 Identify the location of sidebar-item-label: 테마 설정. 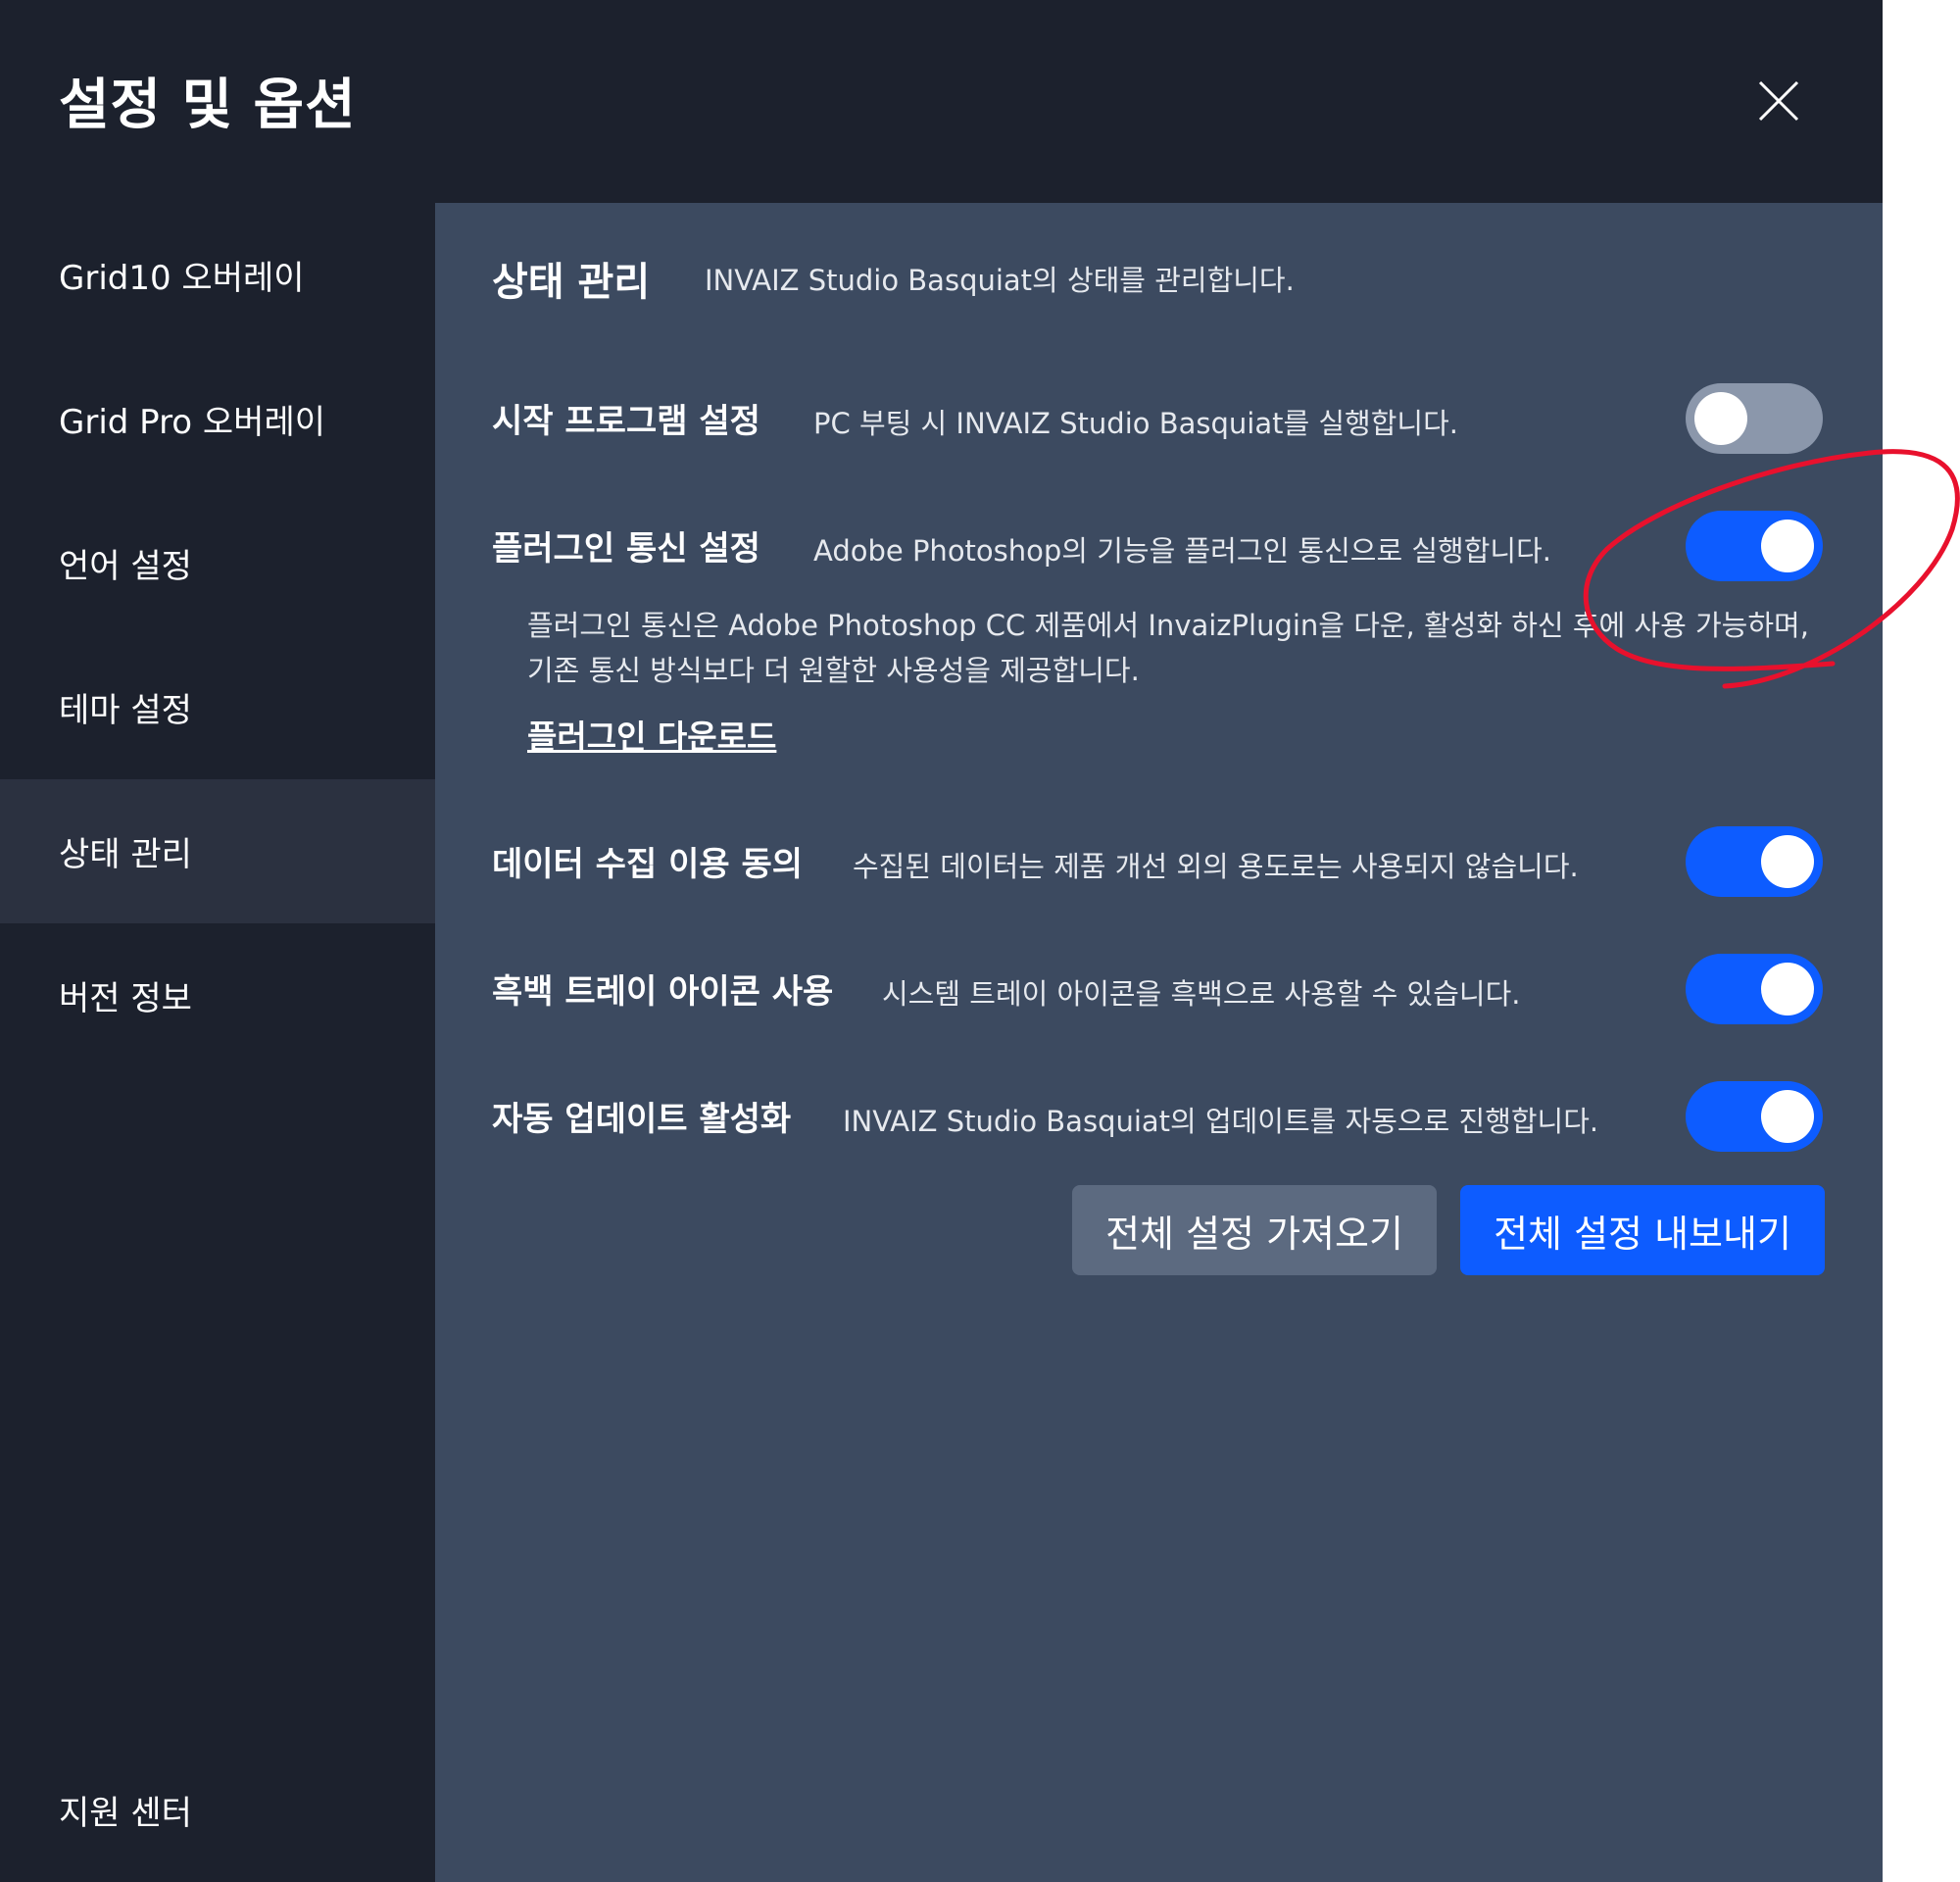
(126, 710).